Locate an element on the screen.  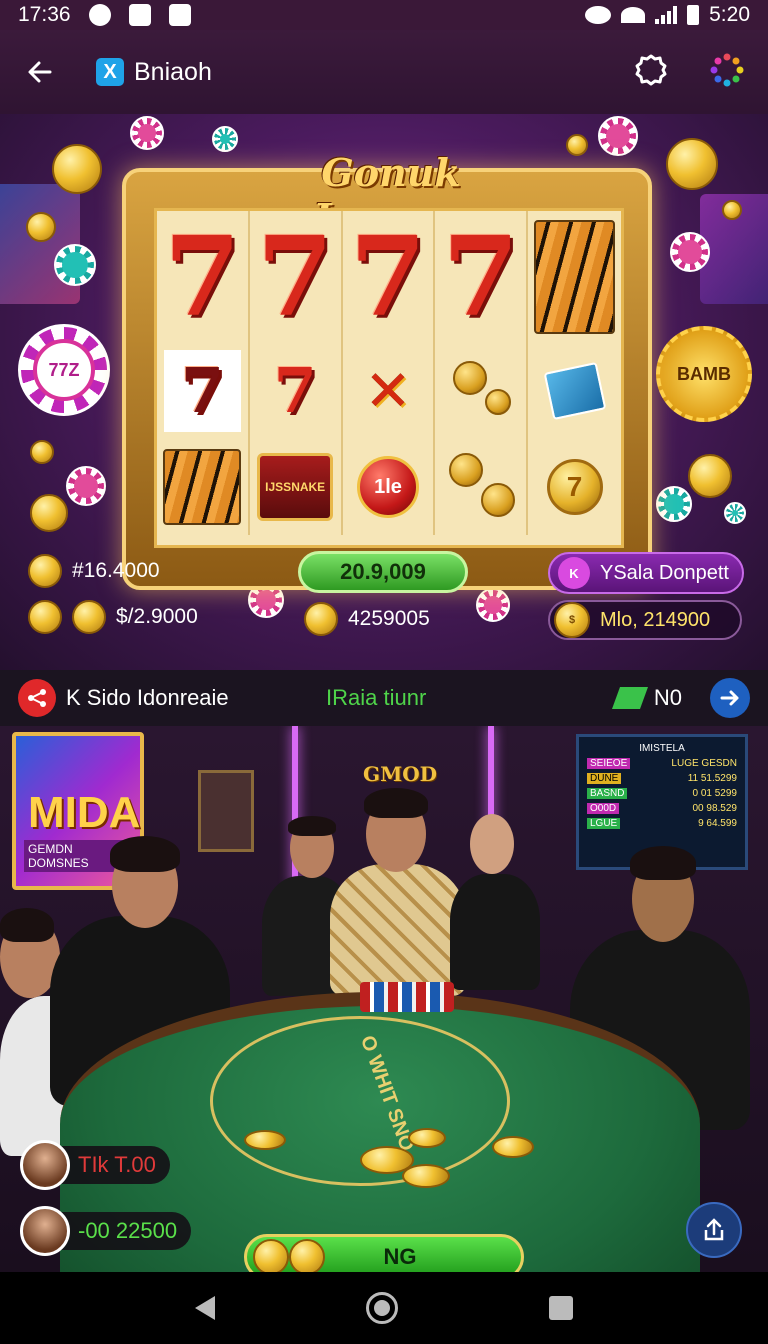
battery-icon is located at coordinates (693, 15).